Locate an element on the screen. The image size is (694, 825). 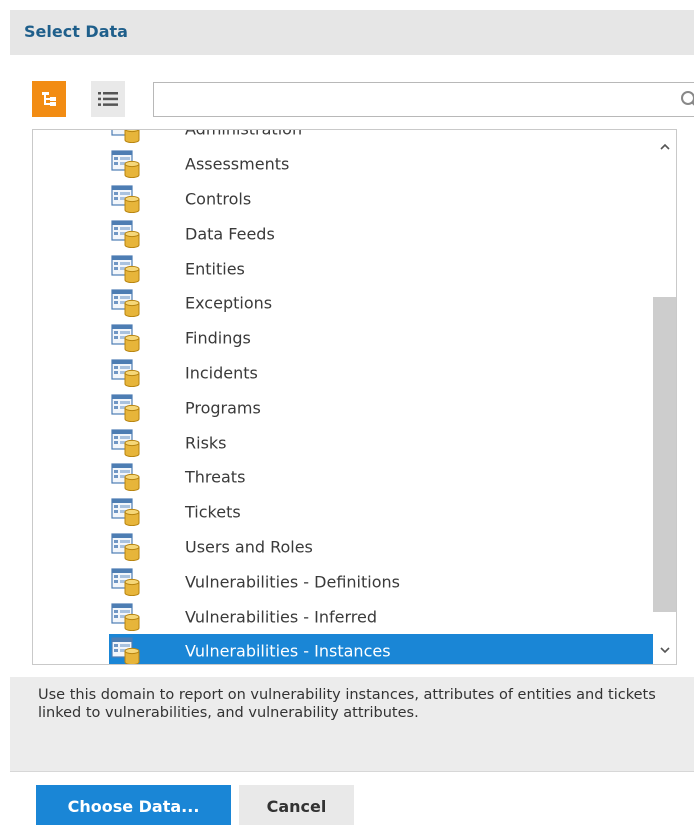
search-box is located at coordinates (423, 99).